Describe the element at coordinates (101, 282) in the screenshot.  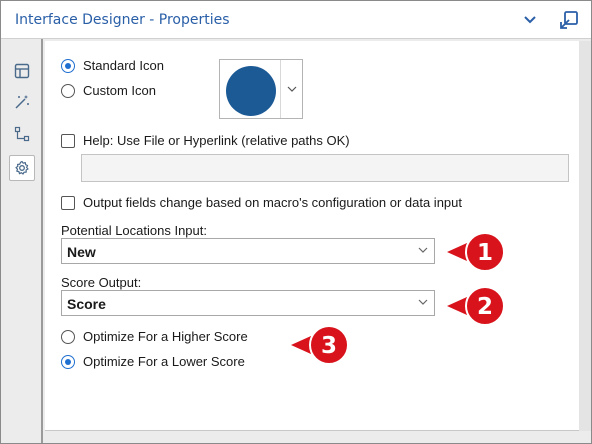
I see `score-output-label: Score Output:` at that location.